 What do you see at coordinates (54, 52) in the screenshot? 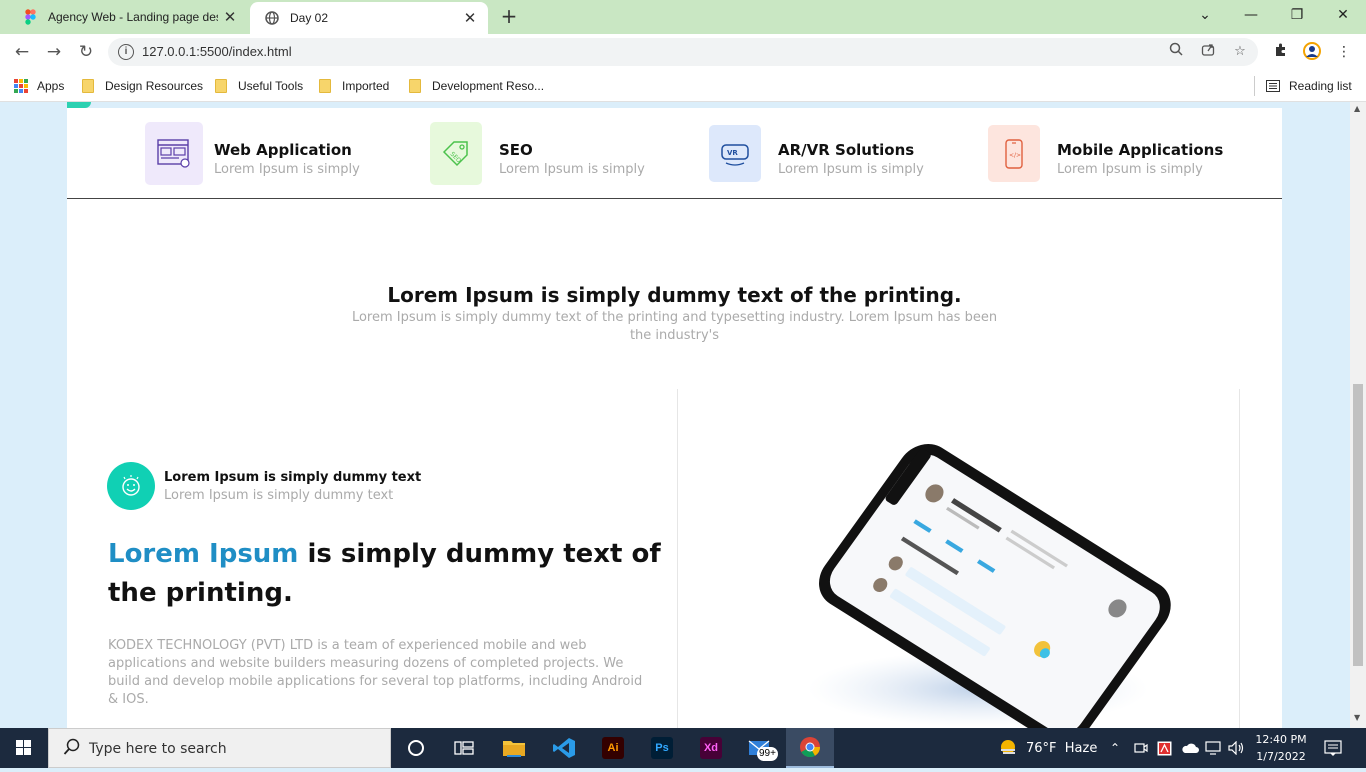
I see `forward-icon: →` at bounding box center [54, 52].